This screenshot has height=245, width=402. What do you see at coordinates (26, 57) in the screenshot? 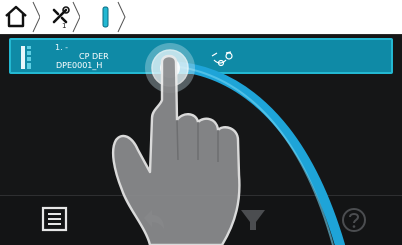
I see `drag-handle-icon` at bounding box center [26, 57].